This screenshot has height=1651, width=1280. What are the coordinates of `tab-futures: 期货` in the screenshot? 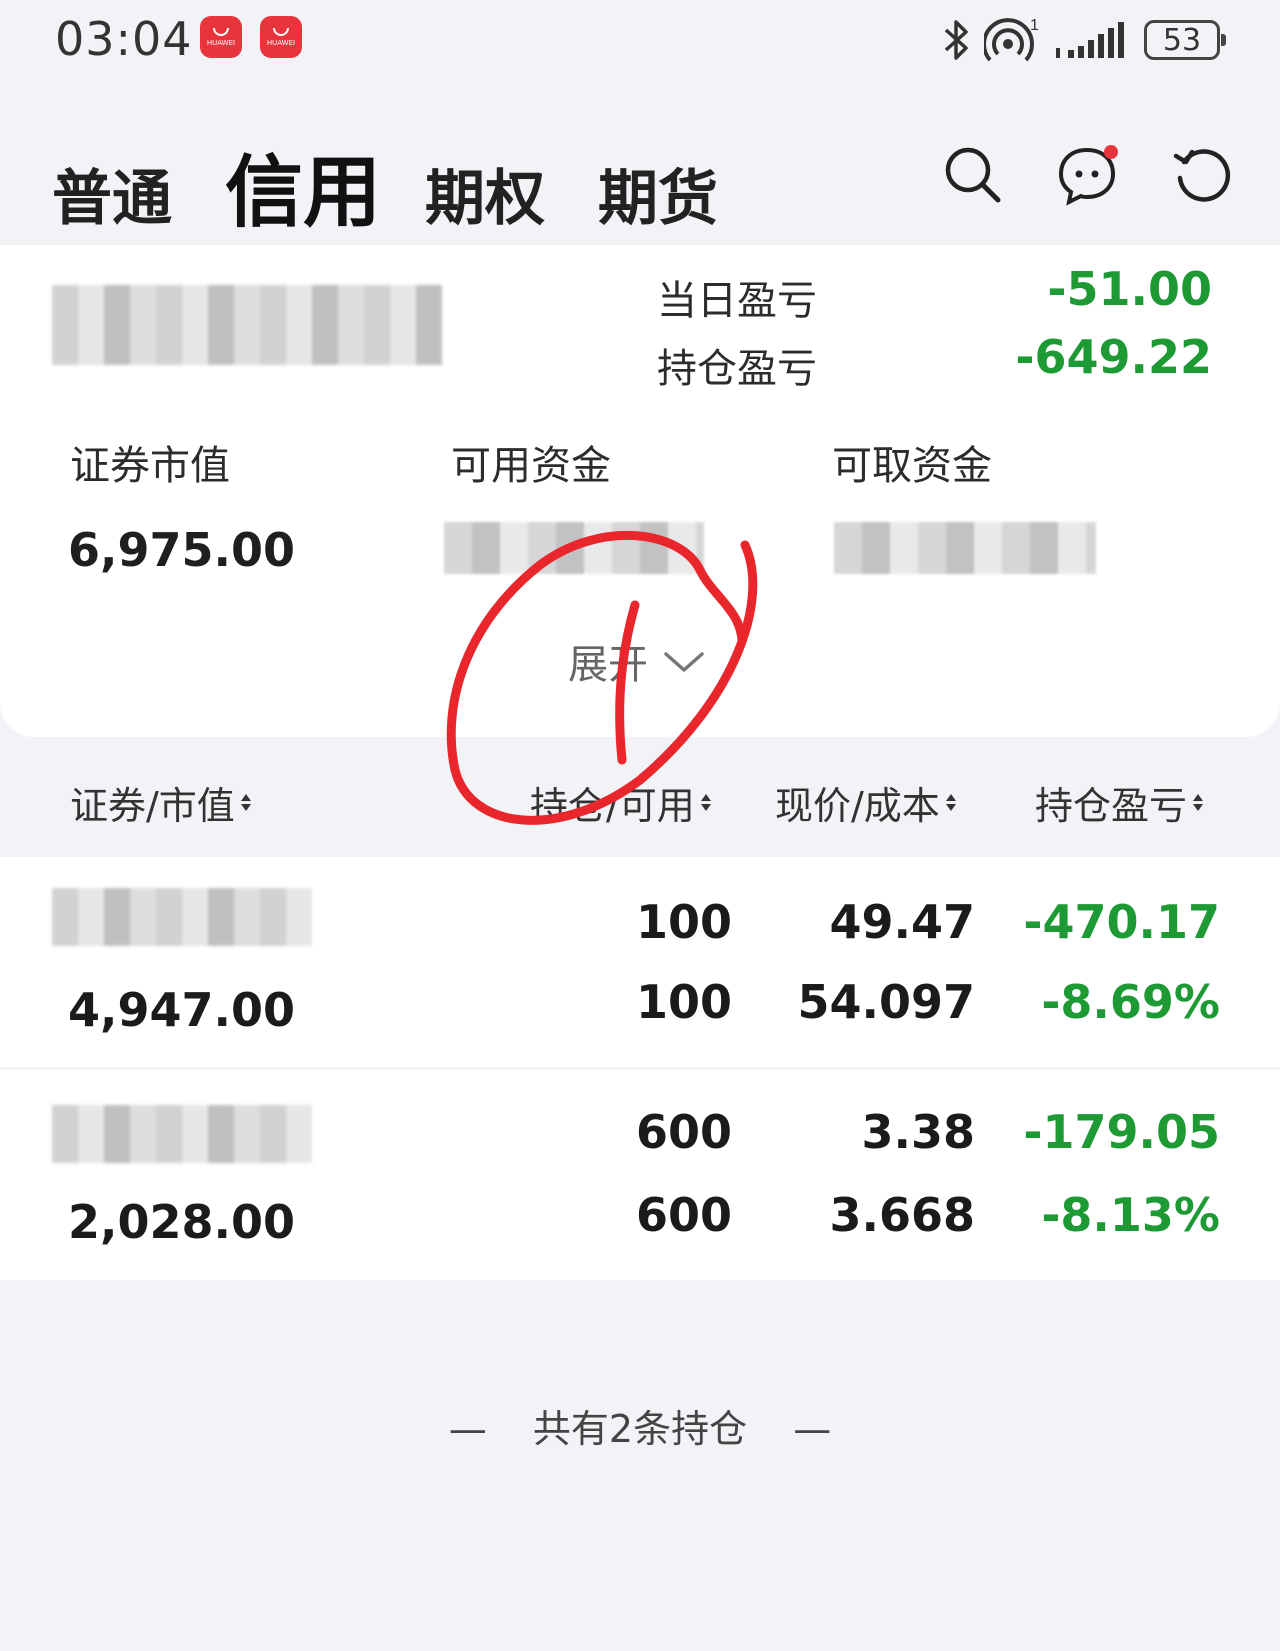 It's located at (658, 193).